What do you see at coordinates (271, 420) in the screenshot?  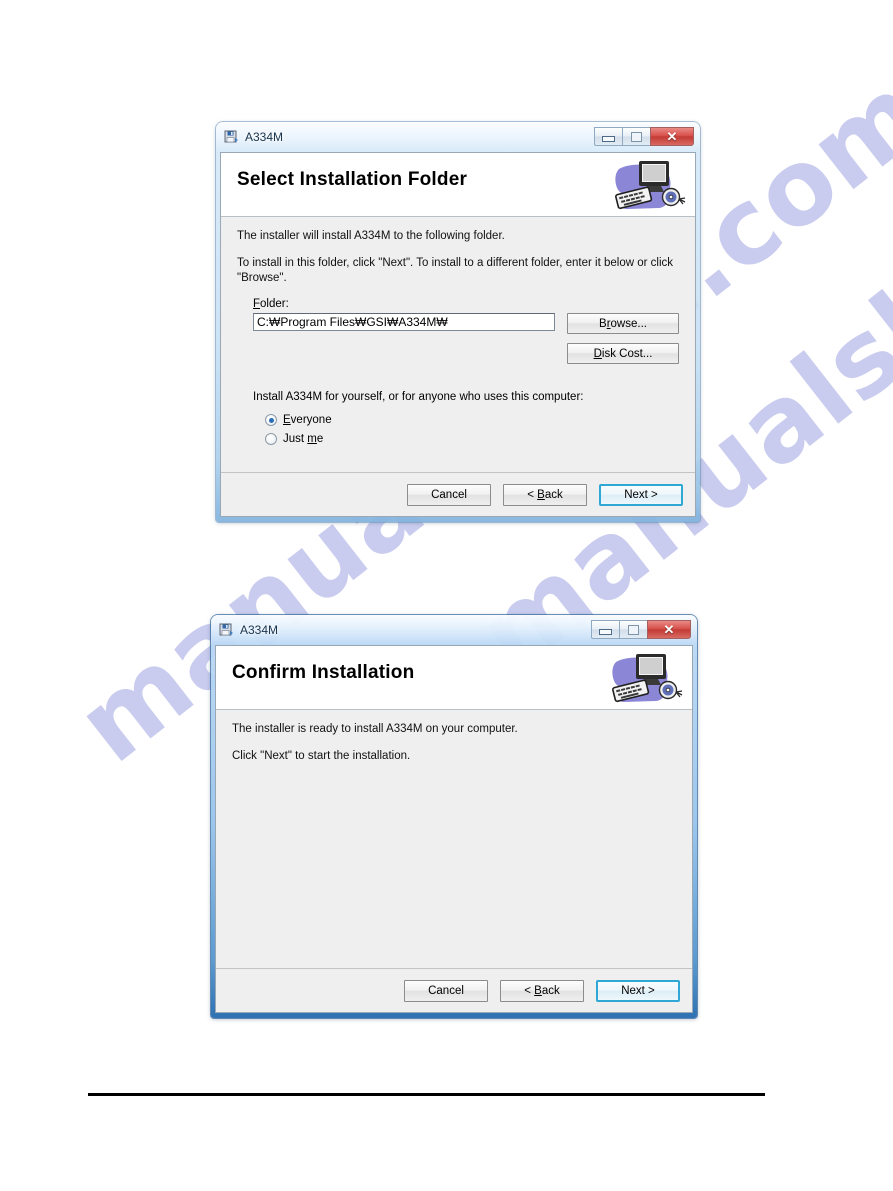 I see `radio-everyone-icon` at bounding box center [271, 420].